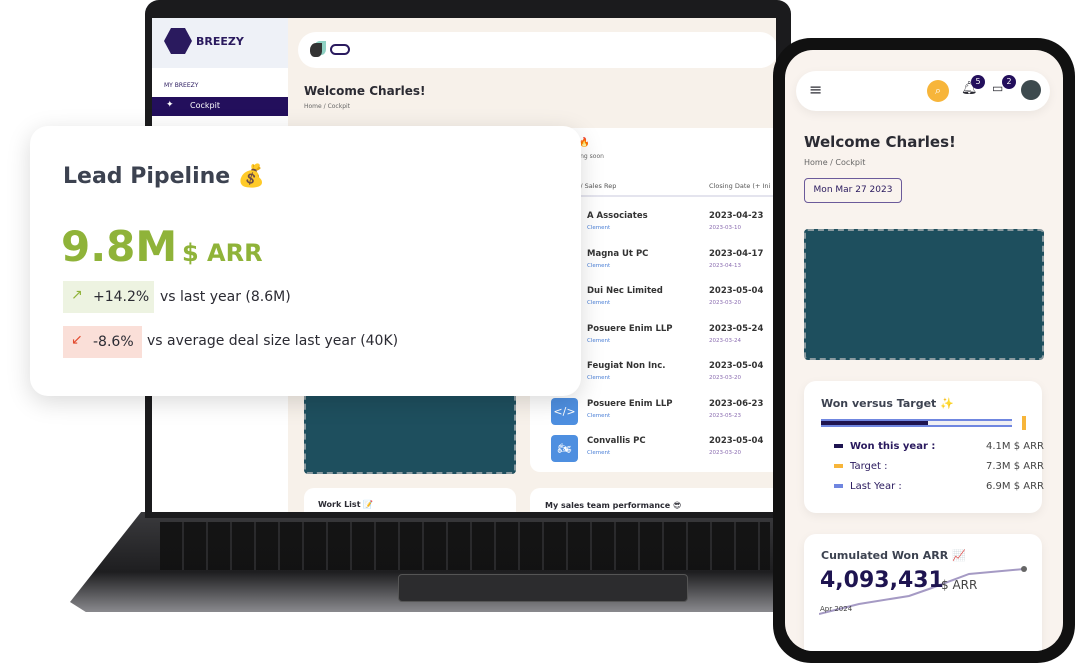 This screenshot has width=1091, height=670. I want to click on closing-date: 2023-05-24, so click(736, 328).